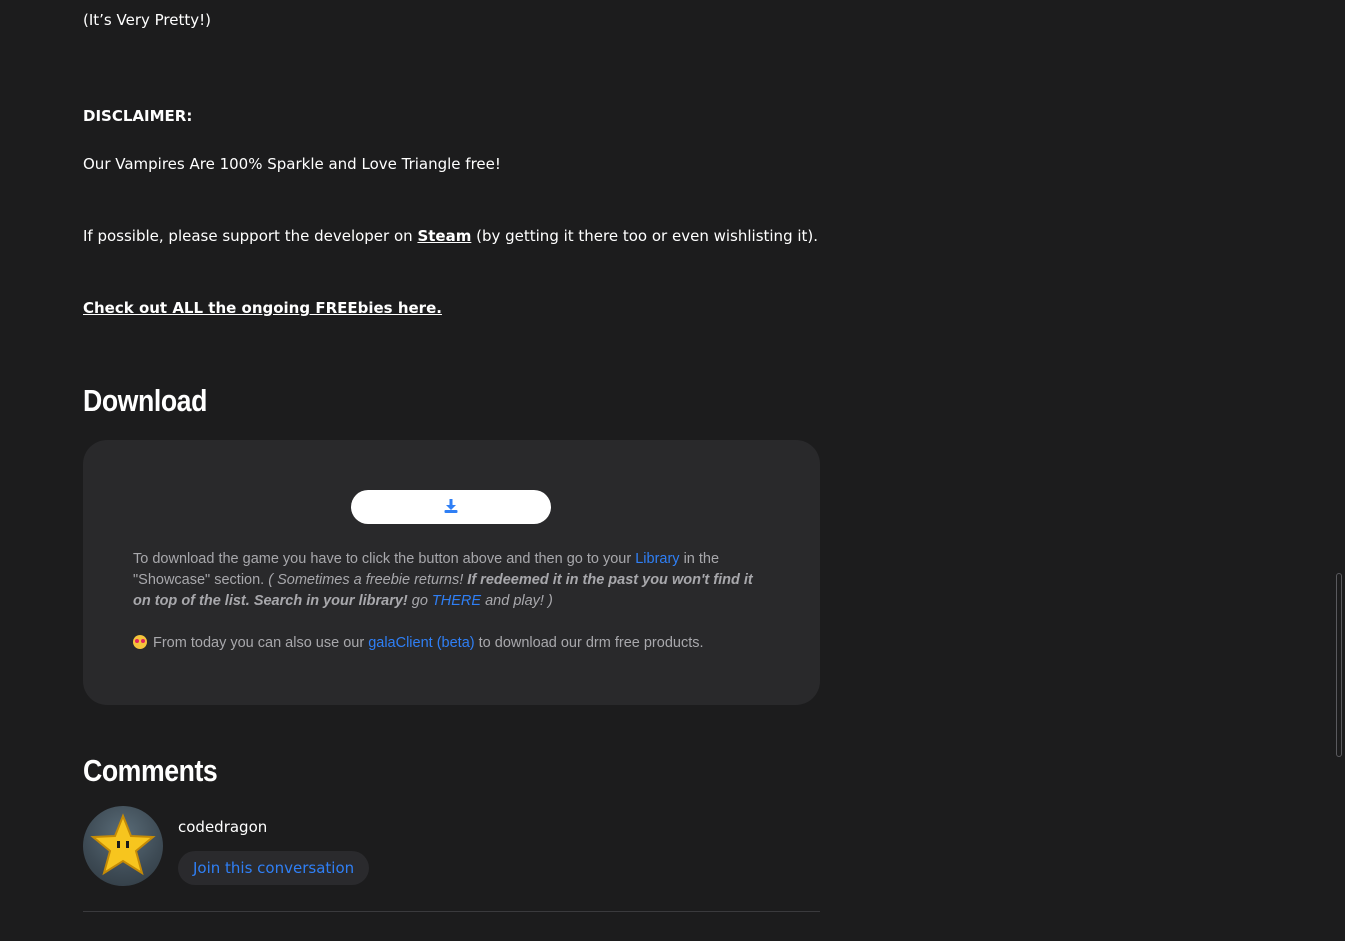 The image size is (1345, 941). I want to click on freebies-paragraph: Check out ALL the ongoing FREEbies here., so click(262, 308).